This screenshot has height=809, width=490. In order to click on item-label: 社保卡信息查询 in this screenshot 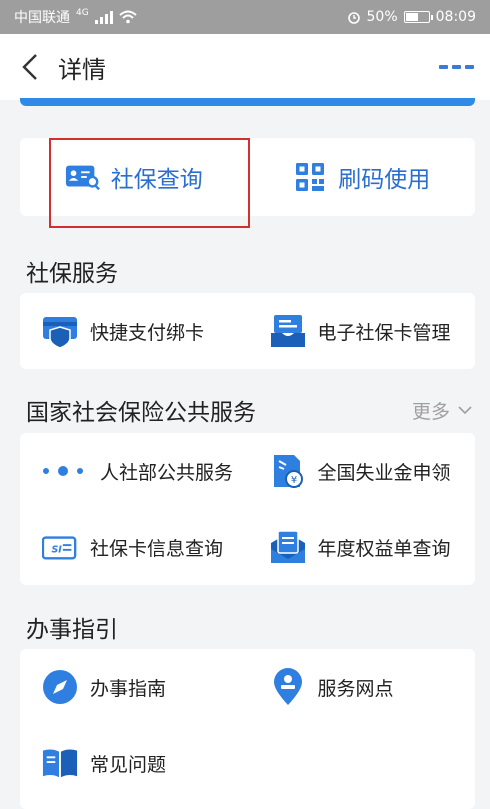, I will do `click(157, 548)`.